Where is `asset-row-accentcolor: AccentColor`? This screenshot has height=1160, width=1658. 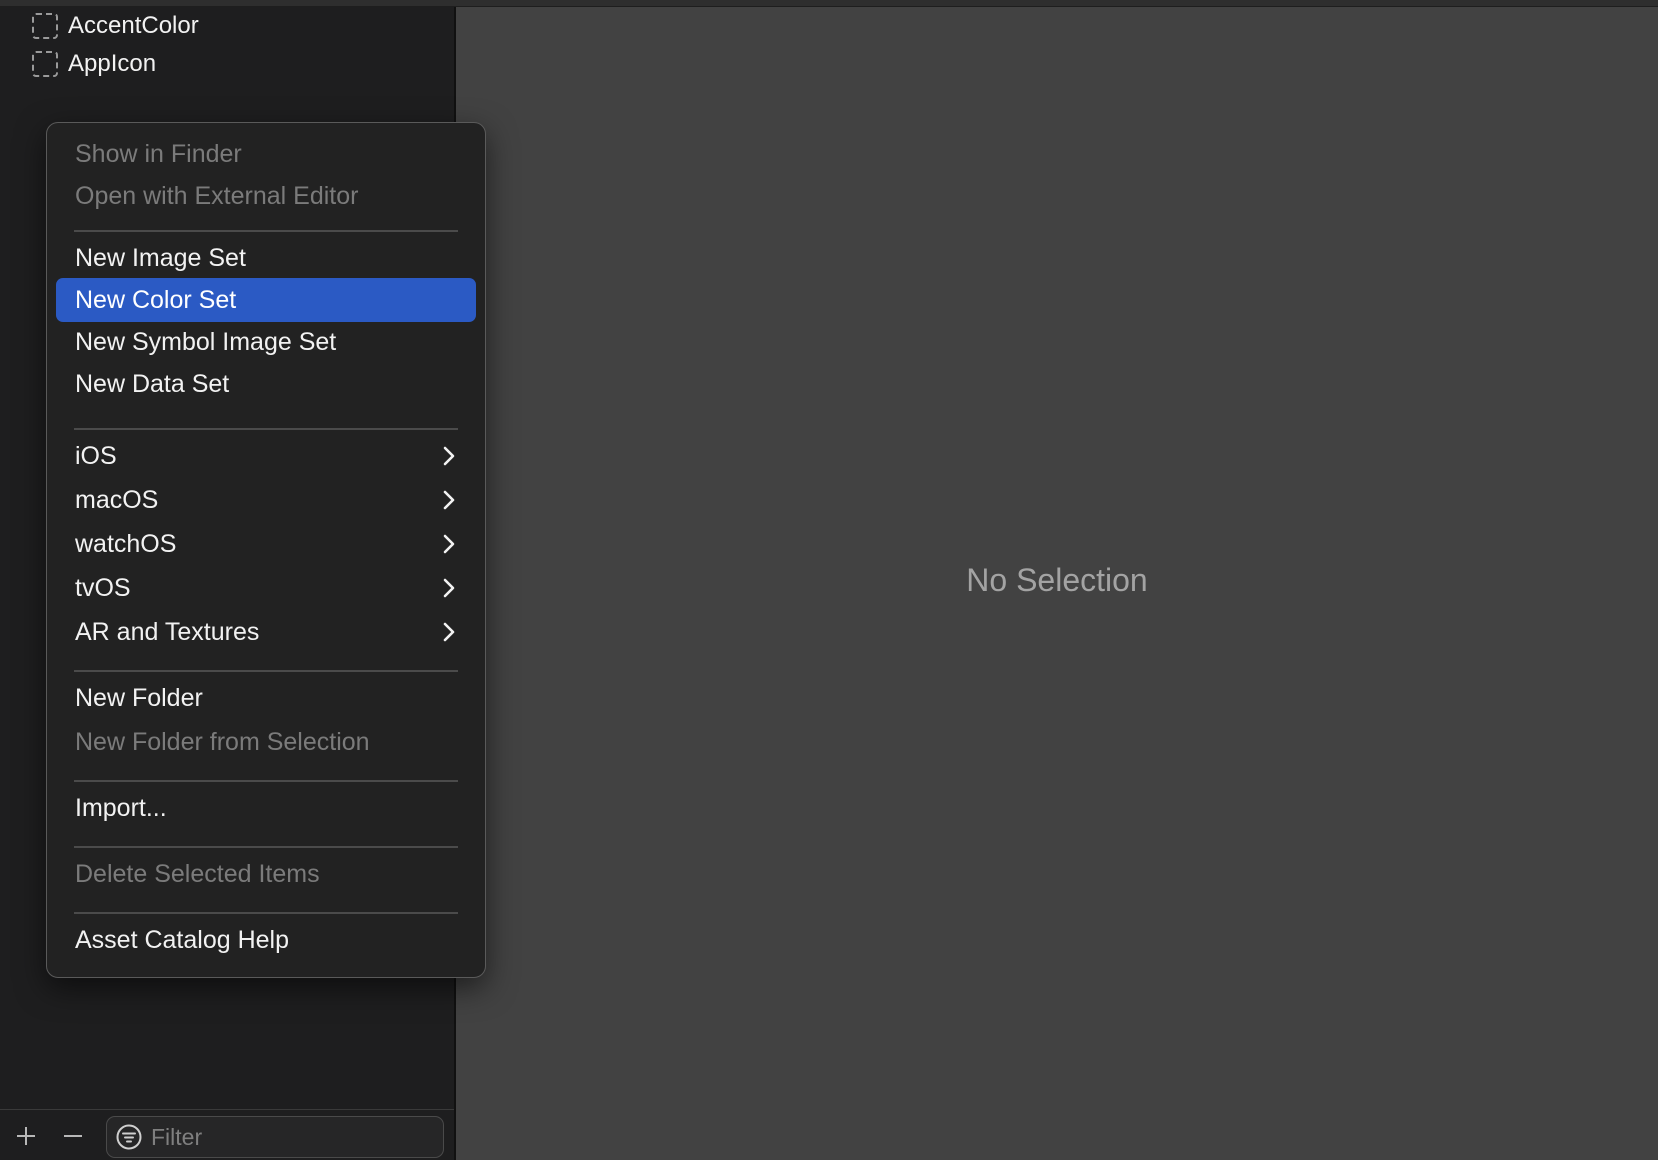
asset-row-accentcolor: AccentColor is located at coordinates (115, 26).